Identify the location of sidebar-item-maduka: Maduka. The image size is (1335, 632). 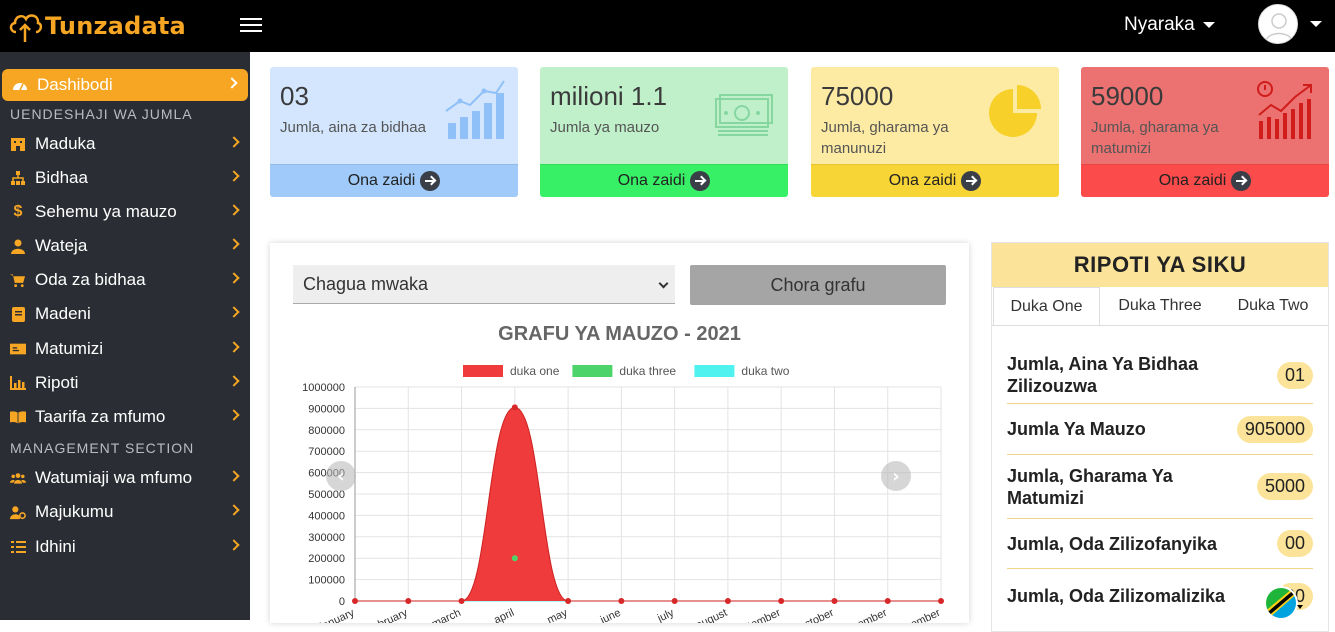
(125, 144).